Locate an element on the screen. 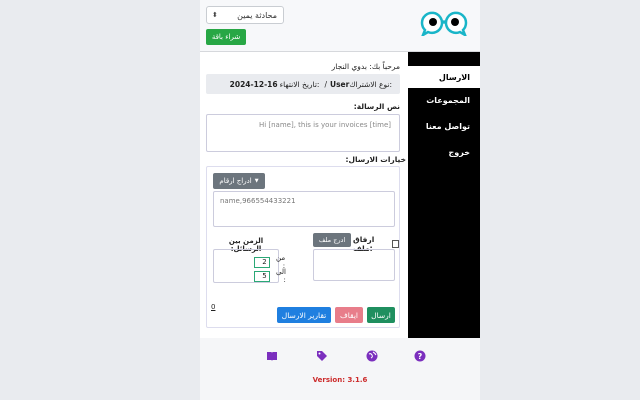  help-icon: ? is located at coordinates (420, 356).